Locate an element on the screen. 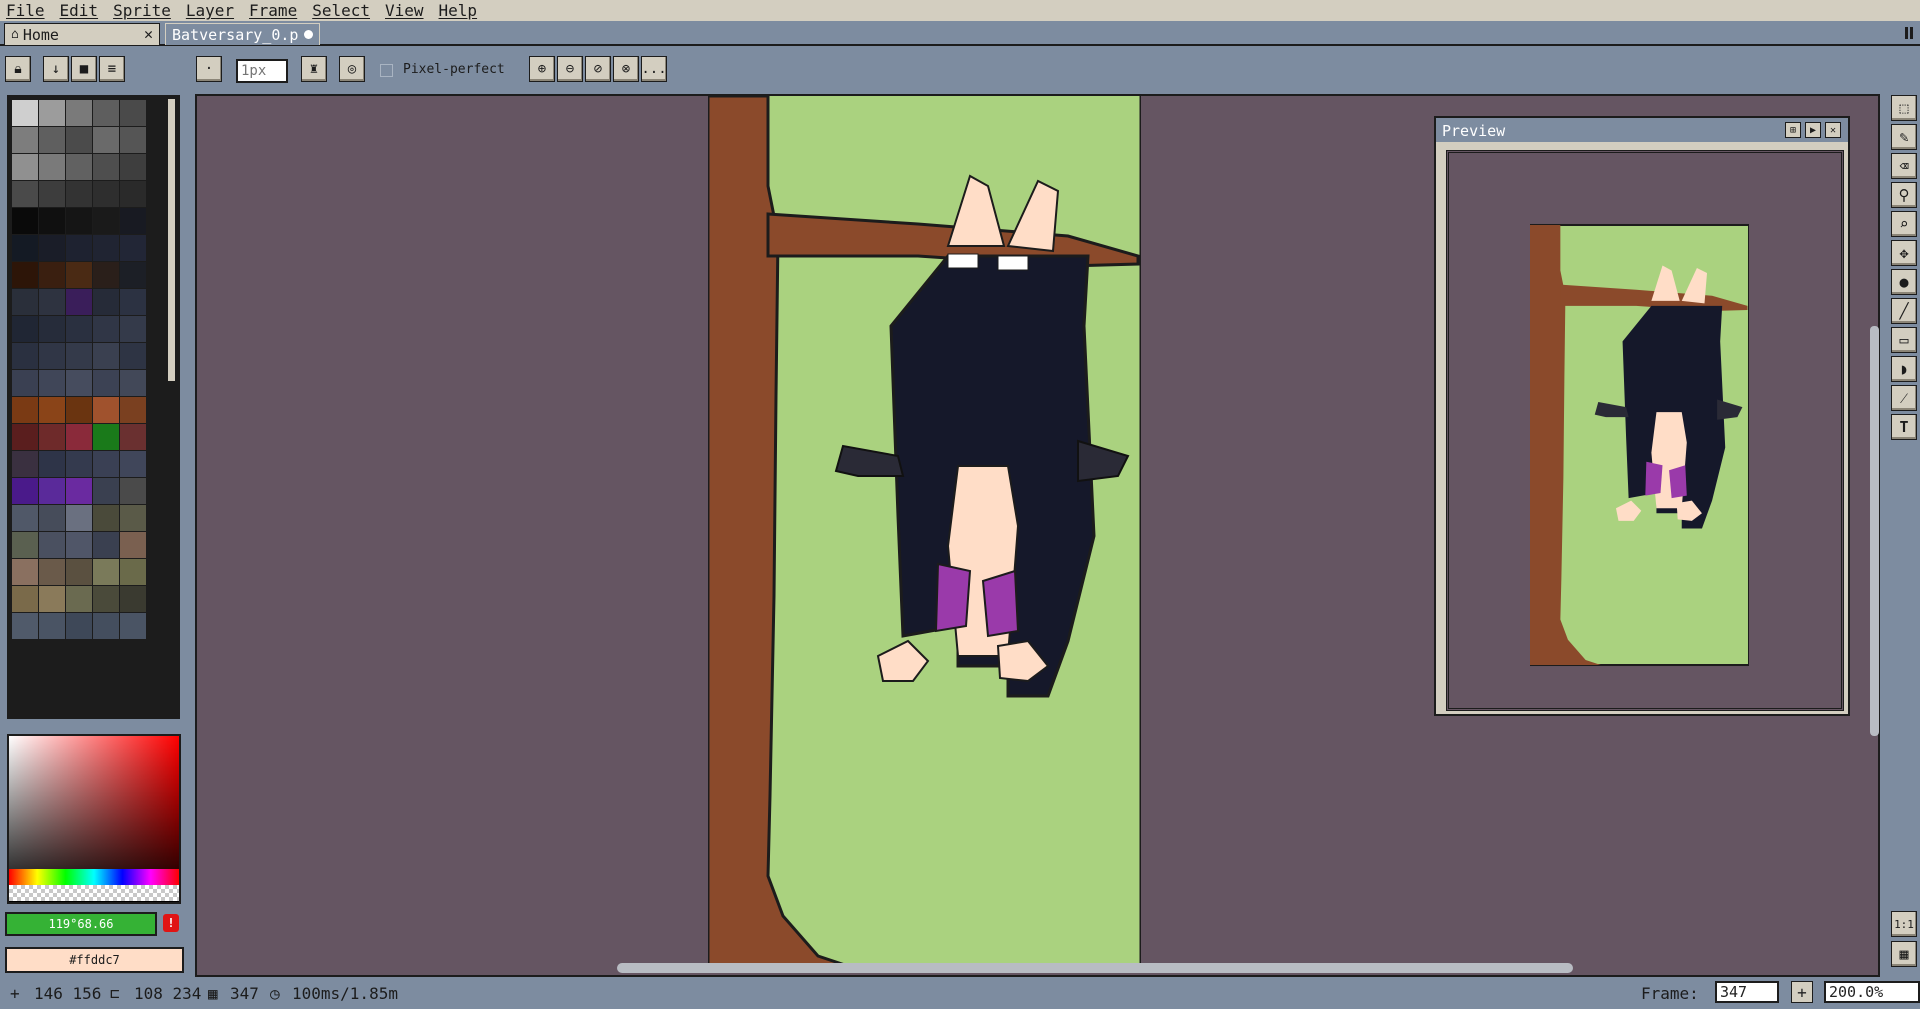  menu-file: File is located at coordinates (27, 10).